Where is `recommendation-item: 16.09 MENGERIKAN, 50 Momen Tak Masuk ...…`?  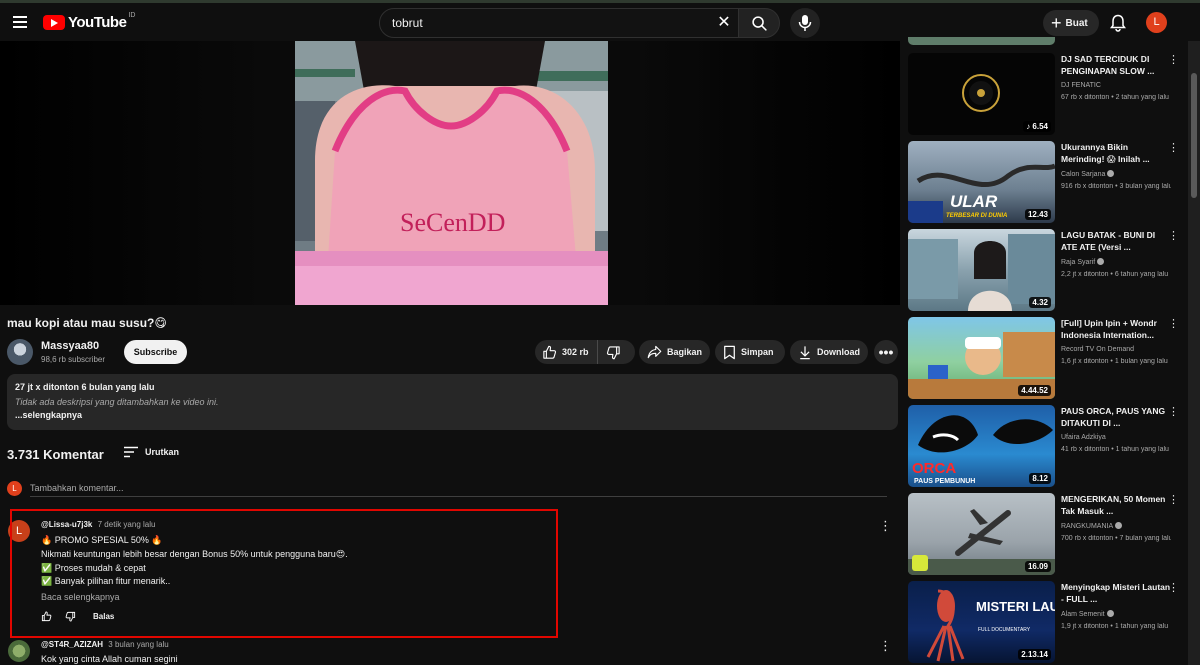
recommendation-item: 16.09 MENGERIKAN, 50 Momen Tak Masuk ...… is located at coordinates (1048, 534).